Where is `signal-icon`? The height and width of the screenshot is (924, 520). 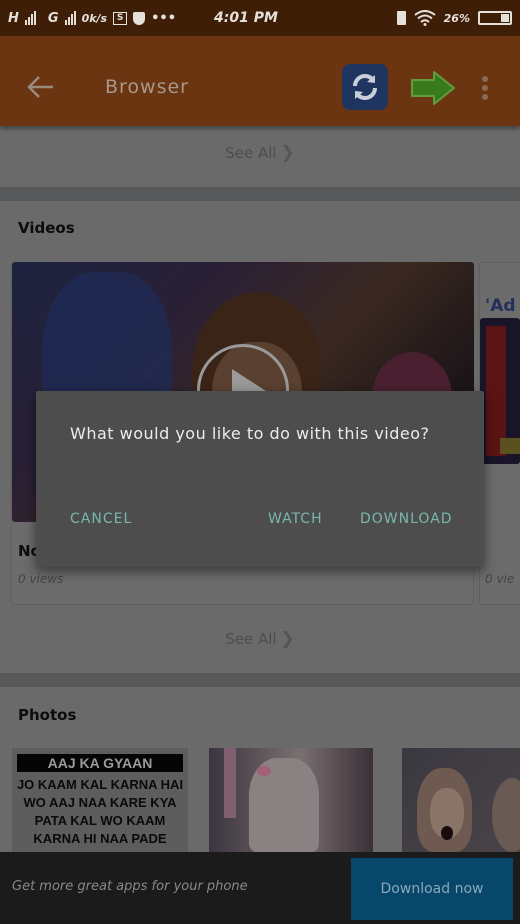
signal-icon is located at coordinates (30, 18).